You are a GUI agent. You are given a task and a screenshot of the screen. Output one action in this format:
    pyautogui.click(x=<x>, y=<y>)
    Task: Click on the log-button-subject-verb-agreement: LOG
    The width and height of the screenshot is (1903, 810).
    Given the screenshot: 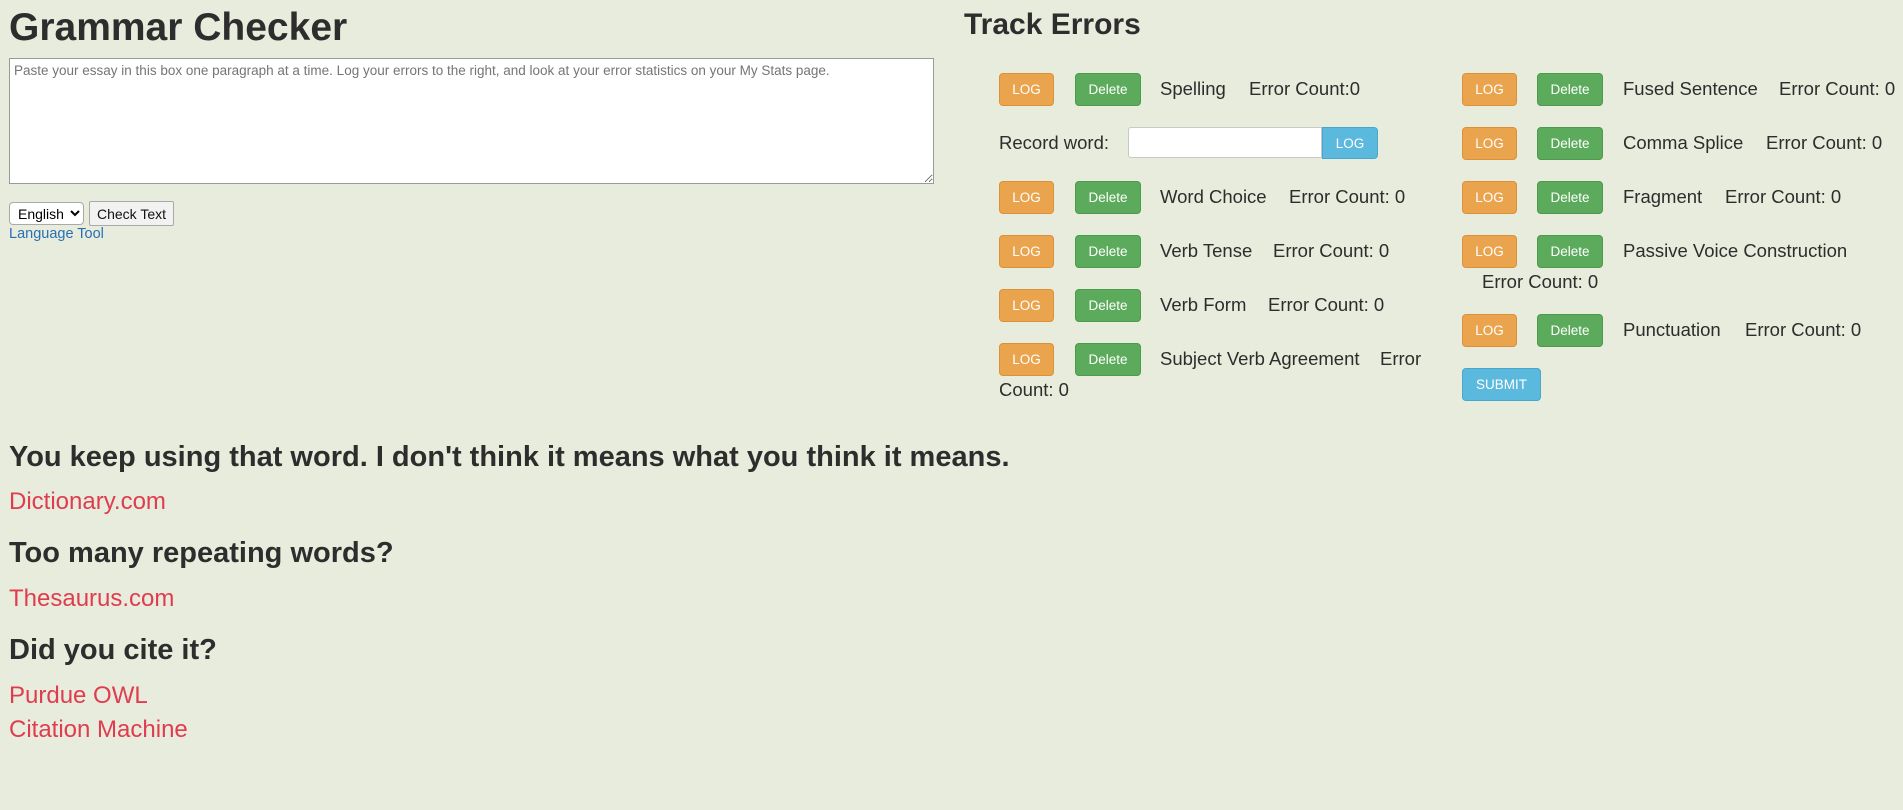 What is the action you would take?
    pyautogui.click(x=1026, y=359)
    